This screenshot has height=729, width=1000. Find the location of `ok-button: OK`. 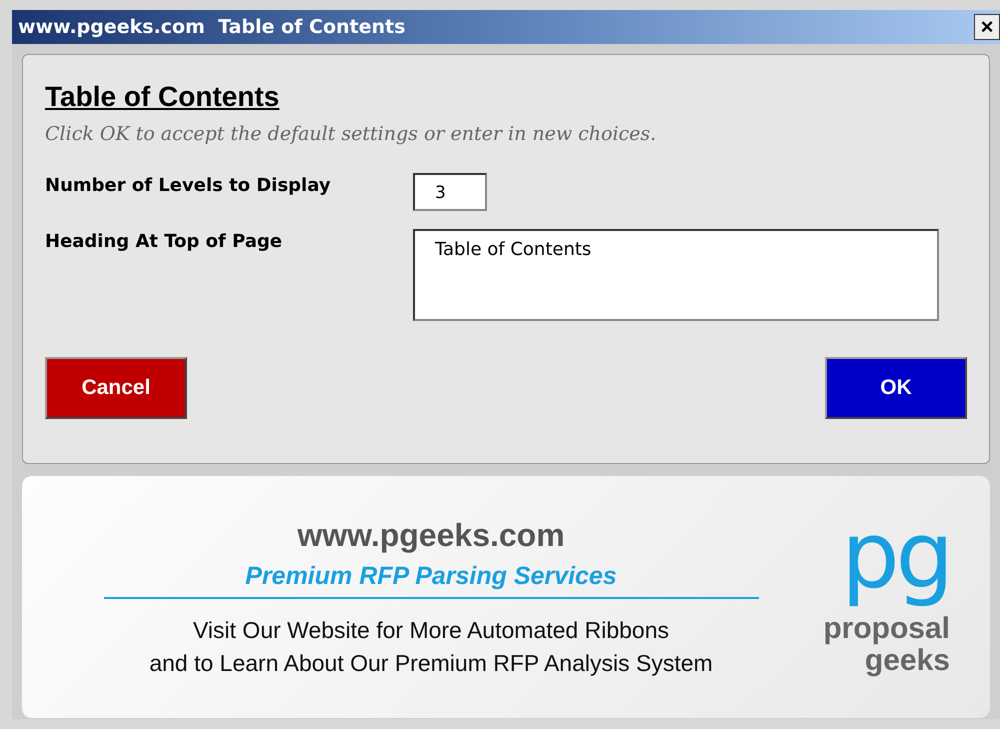

ok-button: OK is located at coordinates (896, 388).